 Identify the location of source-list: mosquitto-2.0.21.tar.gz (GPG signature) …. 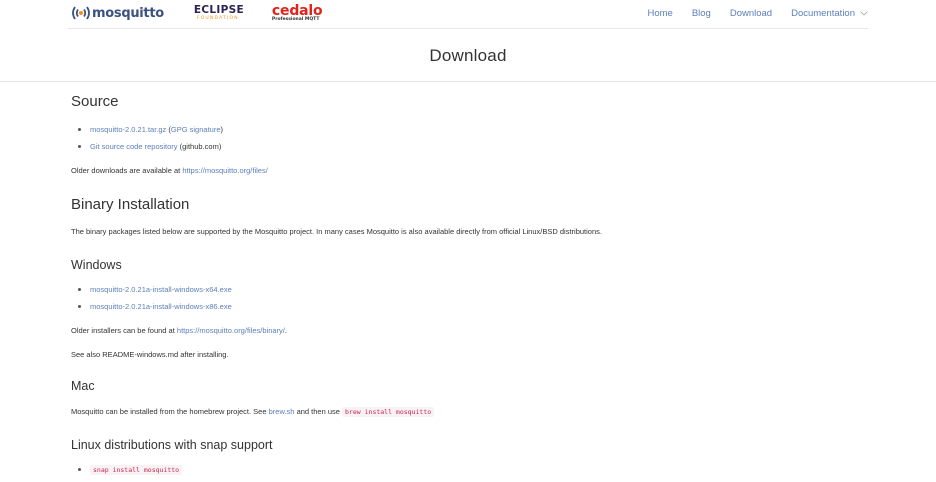
(147, 142).